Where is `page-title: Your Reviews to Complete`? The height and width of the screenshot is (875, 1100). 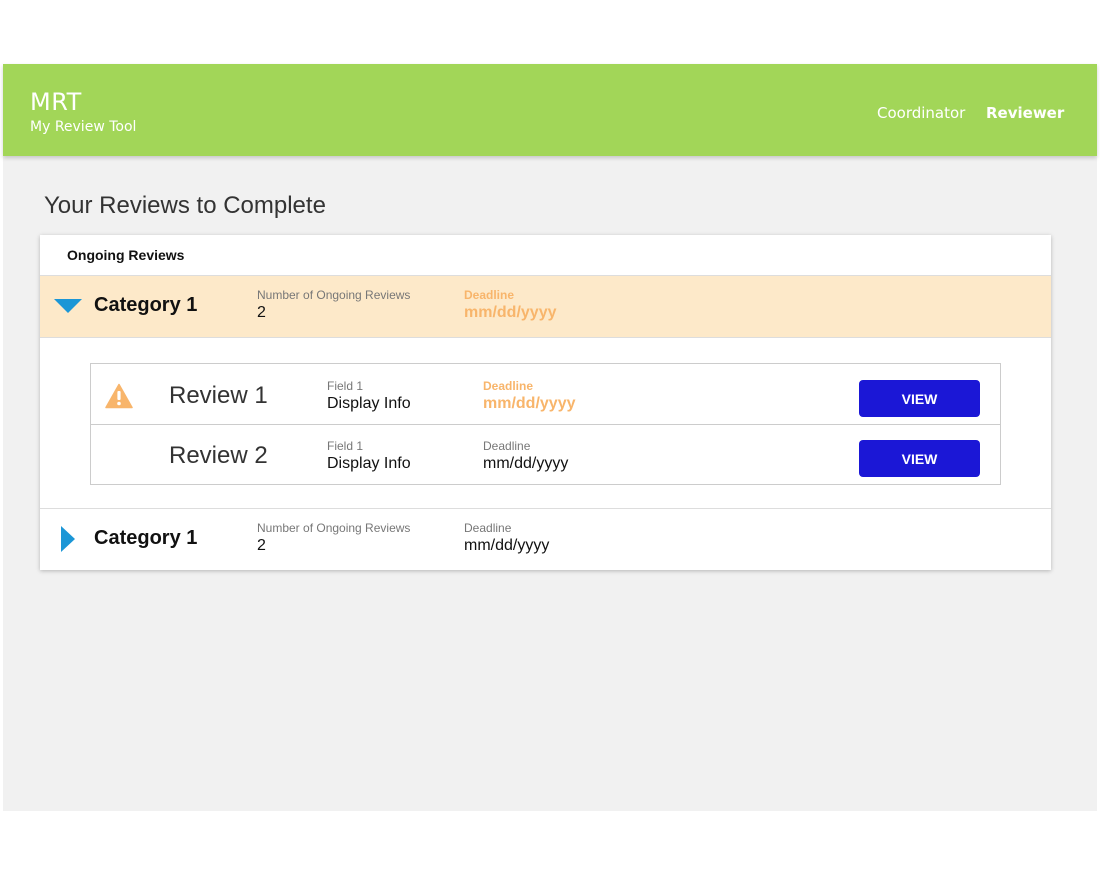
page-title: Your Reviews to Complete is located at coordinates (185, 205).